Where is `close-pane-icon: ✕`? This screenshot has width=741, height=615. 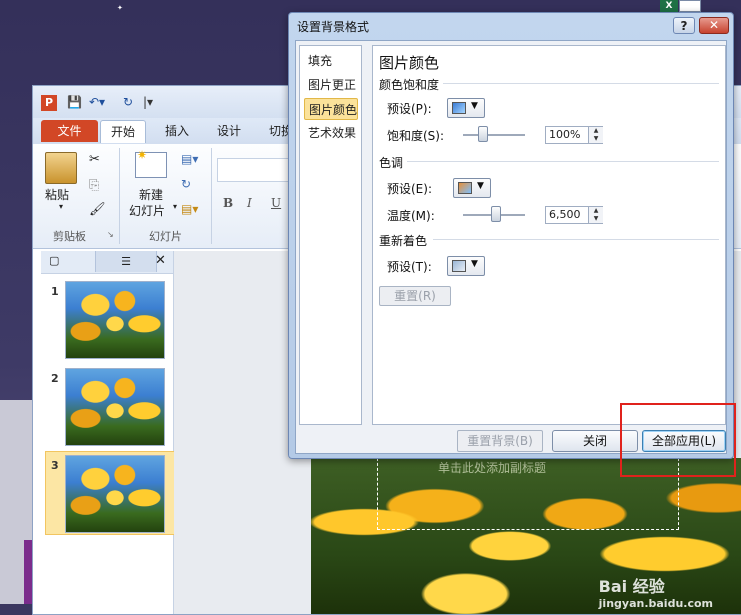 close-pane-icon: ✕ is located at coordinates (160, 260).